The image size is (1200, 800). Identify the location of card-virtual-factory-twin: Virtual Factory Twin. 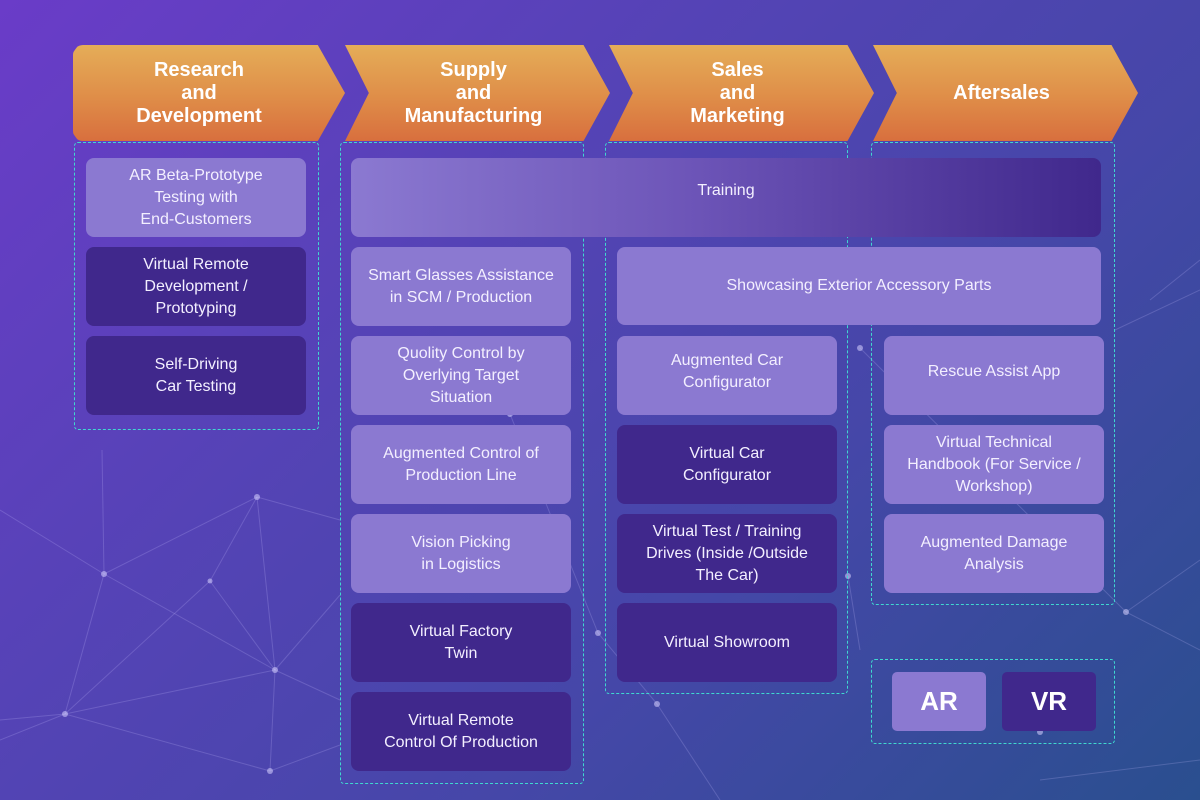
(461, 642).